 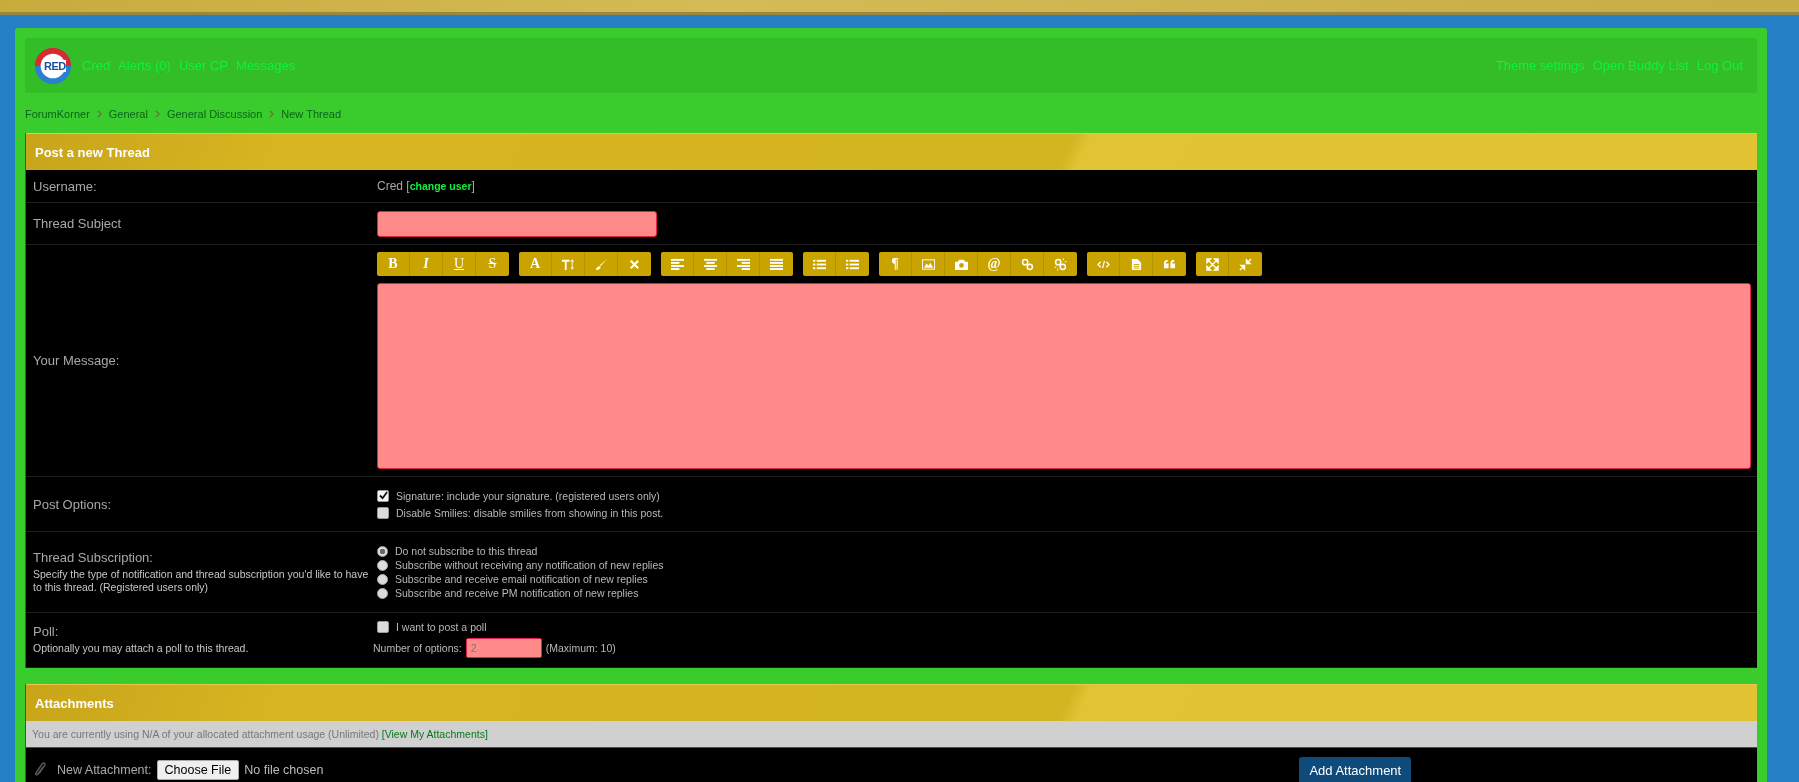 What do you see at coordinates (198, 770) in the screenshot?
I see `choose-file-button: Choose File` at bounding box center [198, 770].